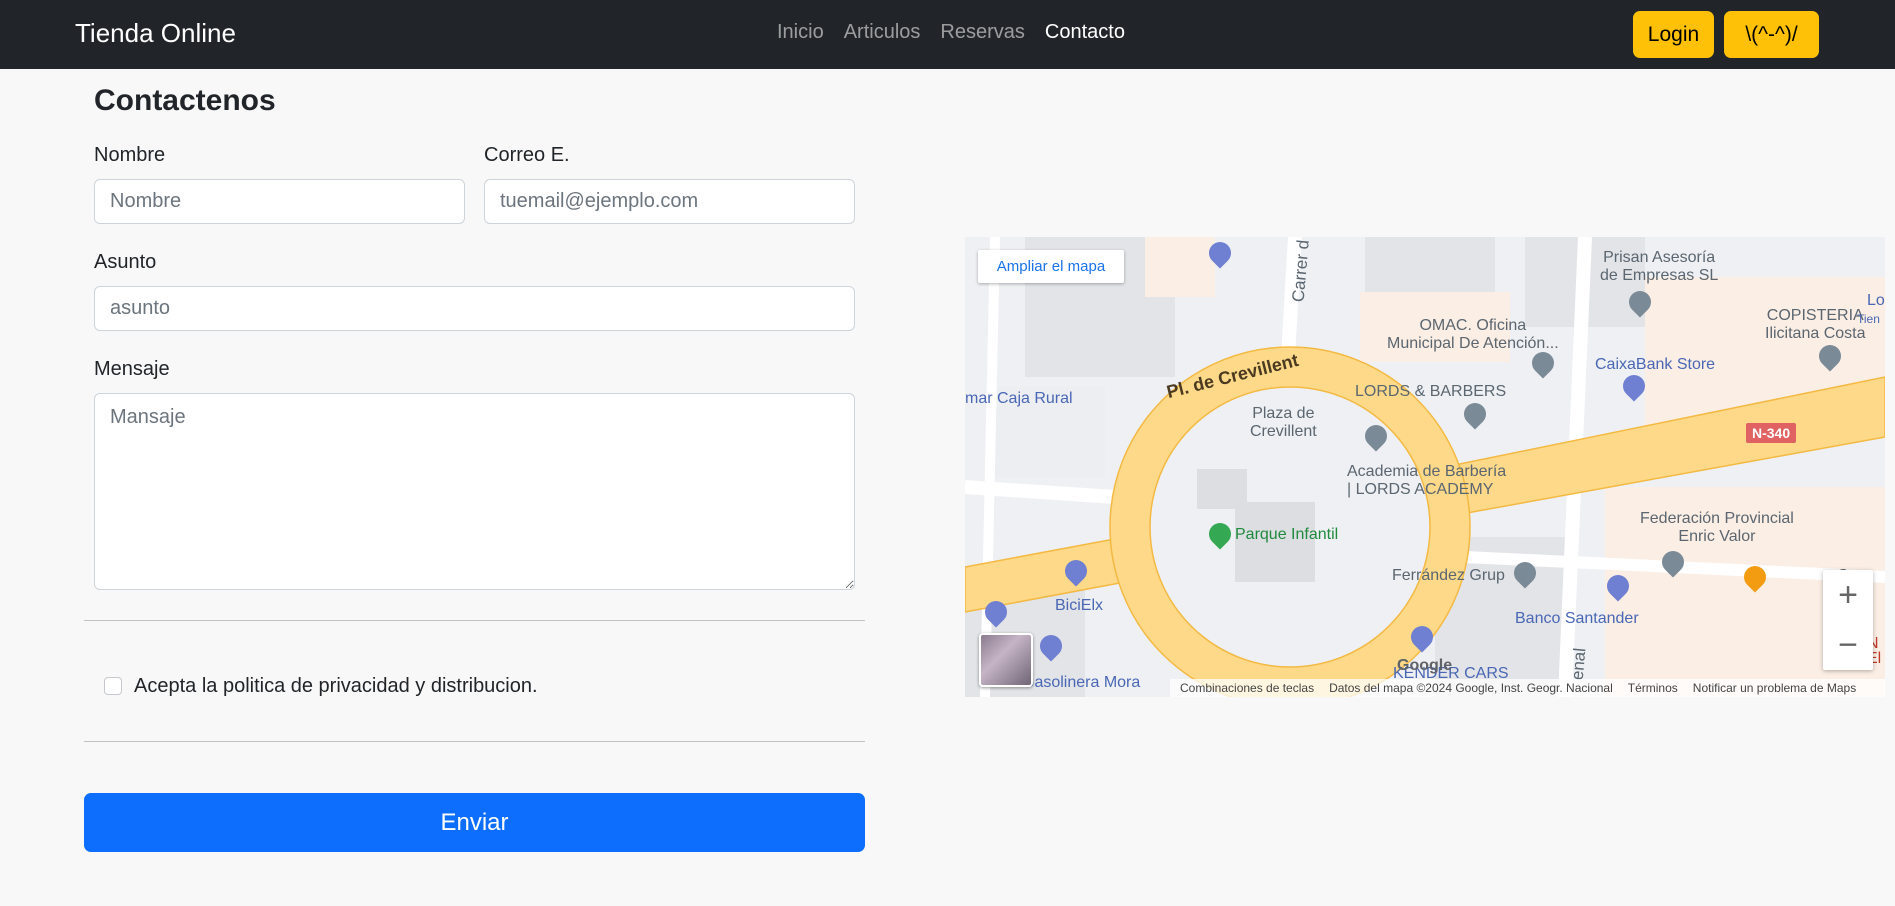 This screenshot has width=1895, height=906. I want to click on map-label-caja-rural: mar Caja Rural, so click(1019, 398).